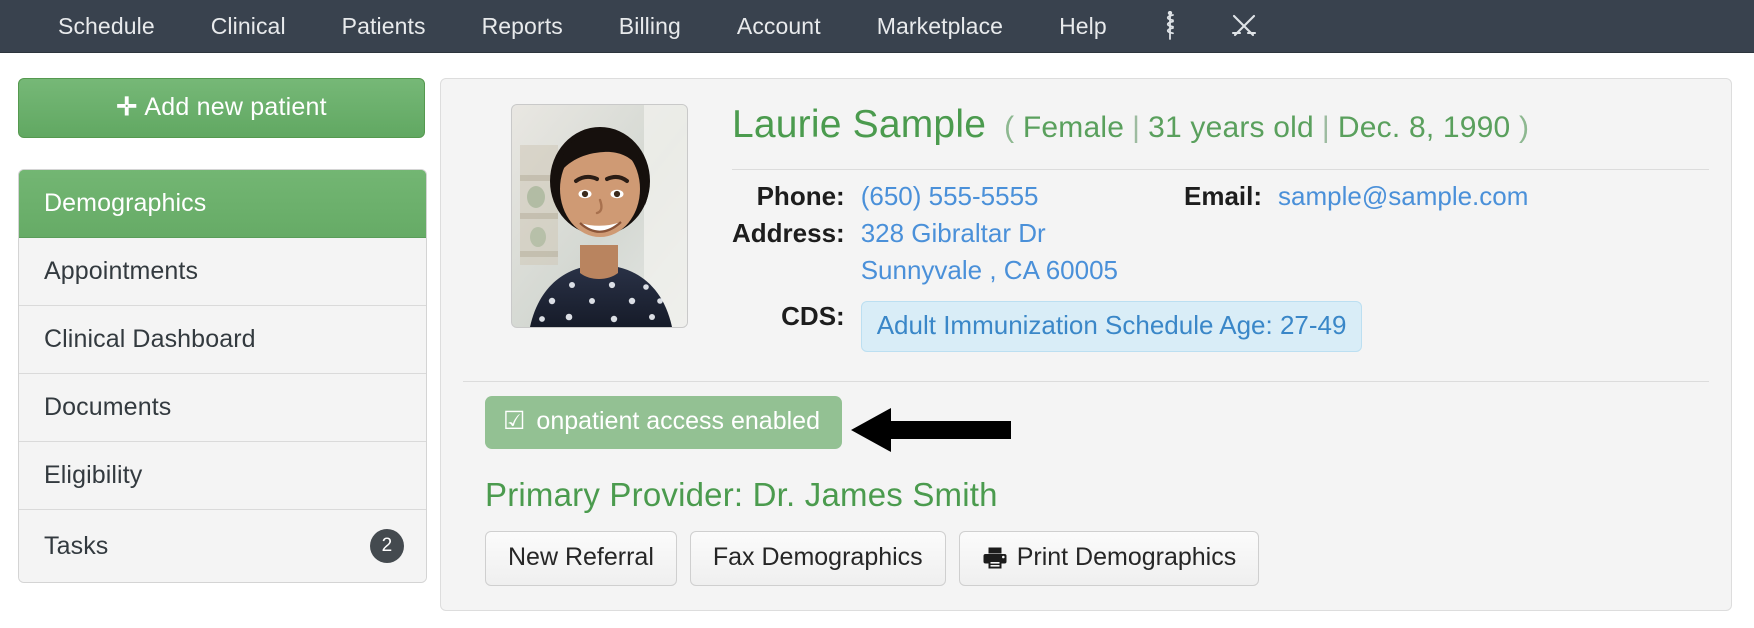 This screenshot has height=628, width=1754. I want to click on sidebar-item-label: Tasks, so click(76, 545).